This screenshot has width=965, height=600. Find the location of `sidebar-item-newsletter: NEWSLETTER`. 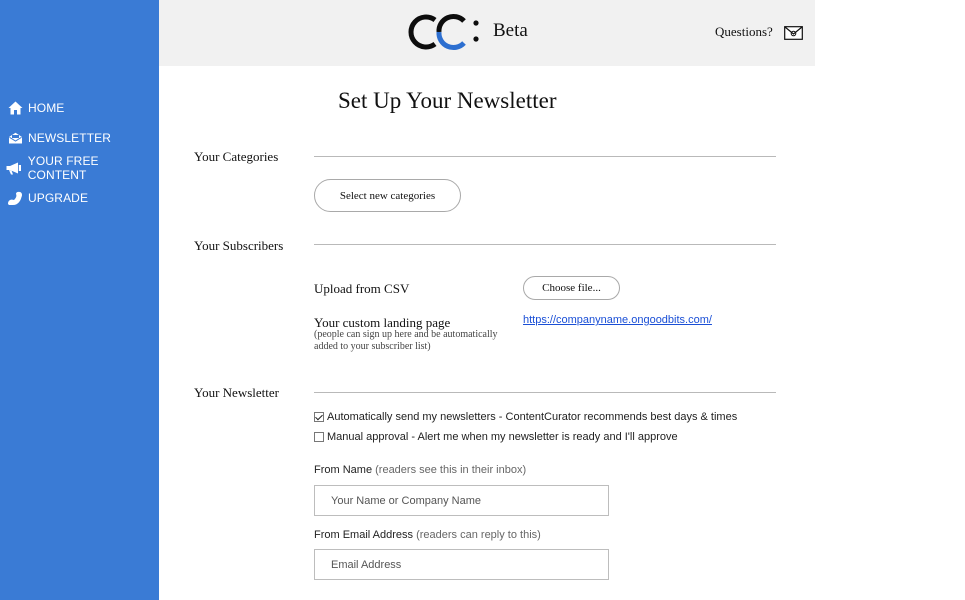

sidebar-item-newsletter: NEWSLETTER is located at coordinates (79, 138).